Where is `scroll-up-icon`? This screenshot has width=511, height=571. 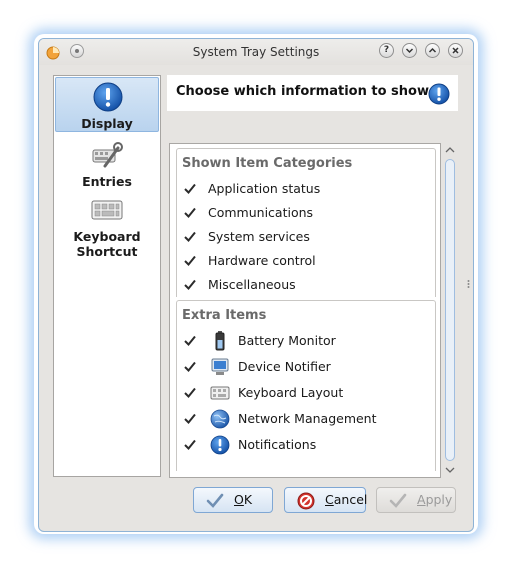 scroll-up-icon is located at coordinates (450, 150).